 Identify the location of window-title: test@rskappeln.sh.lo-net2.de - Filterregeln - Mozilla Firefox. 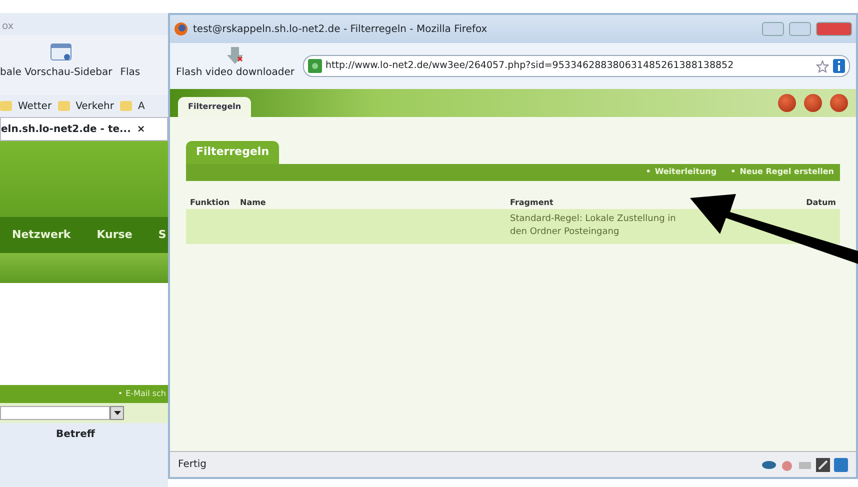
(340, 29).